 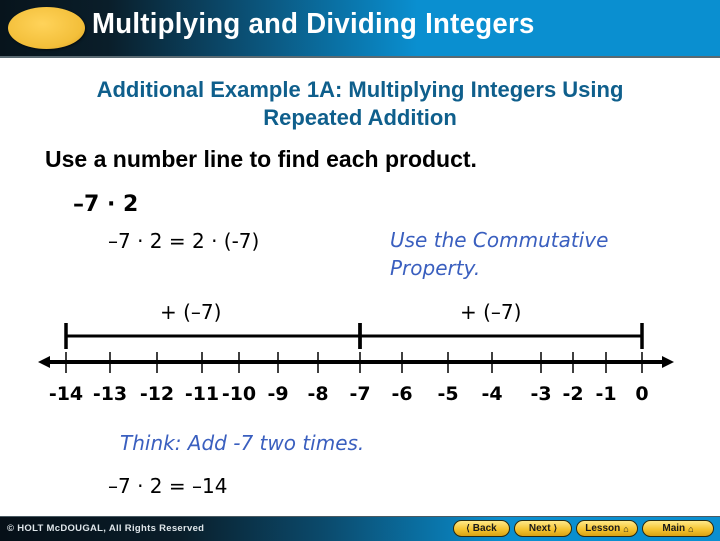 I want to click on right-arrowhead-icon, so click(x=668, y=362).